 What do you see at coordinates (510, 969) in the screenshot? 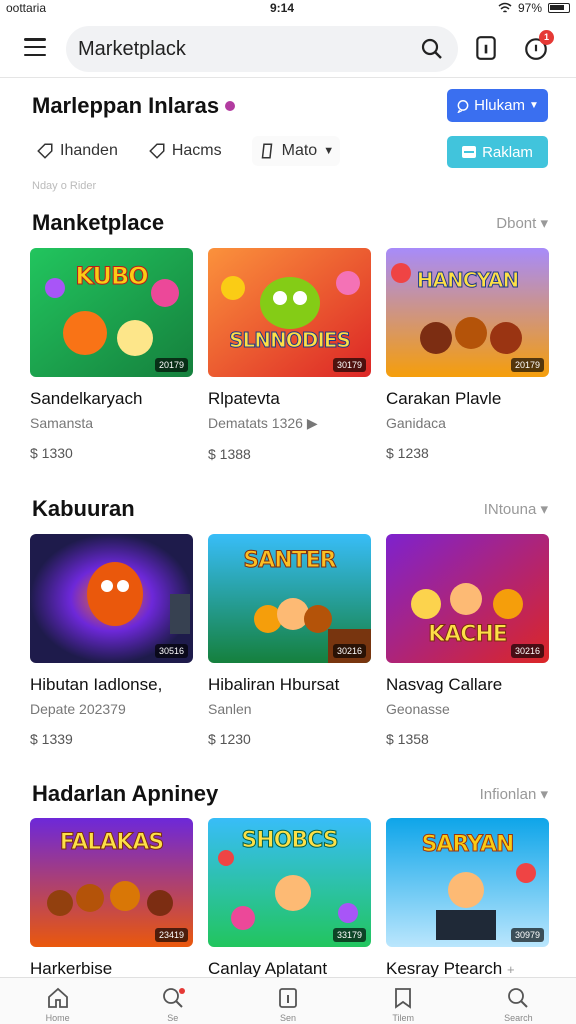
I see `chevron-right-icon: +` at bounding box center [510, 969].